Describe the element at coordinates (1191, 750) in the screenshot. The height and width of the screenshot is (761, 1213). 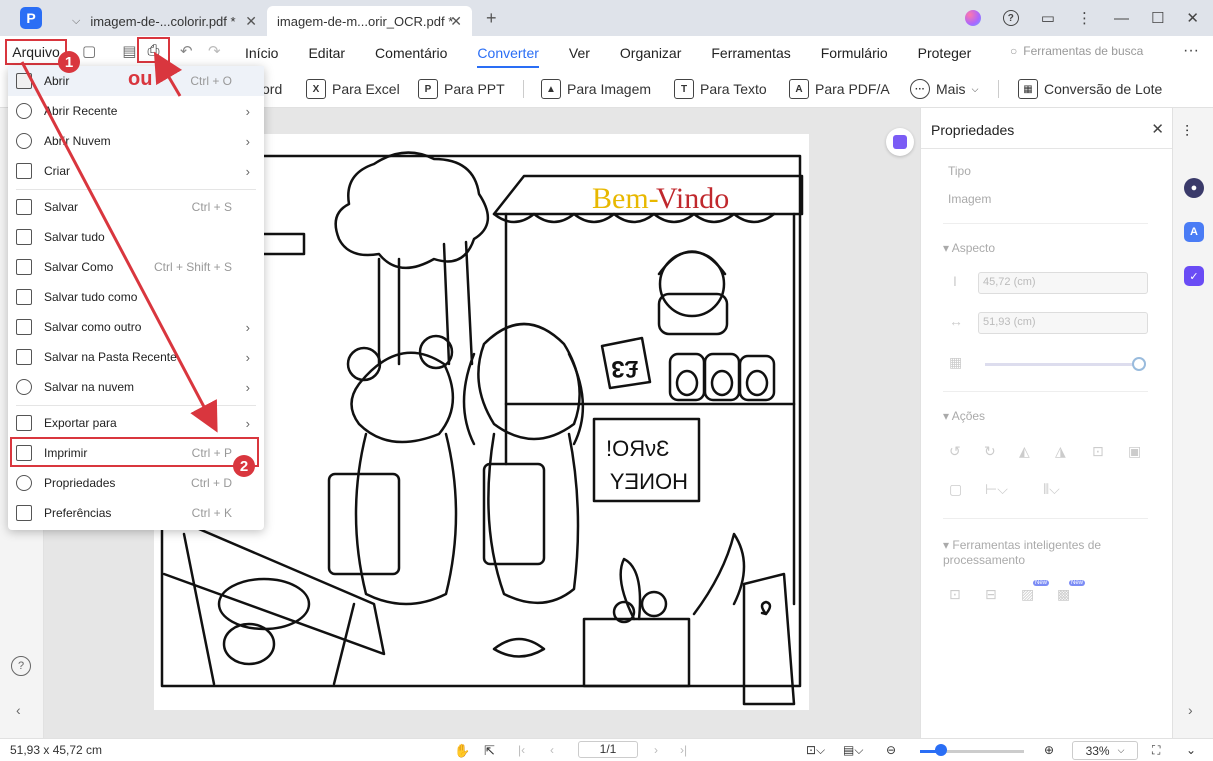
I see `collapse-icon: ⌄` at that location.